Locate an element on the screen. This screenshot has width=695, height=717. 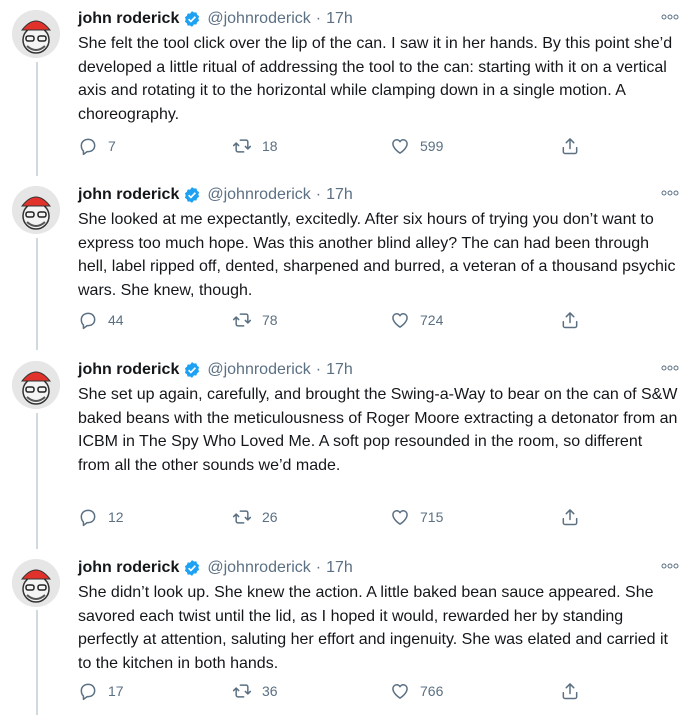
like-button: 715 is located at coordinates (416, 517).